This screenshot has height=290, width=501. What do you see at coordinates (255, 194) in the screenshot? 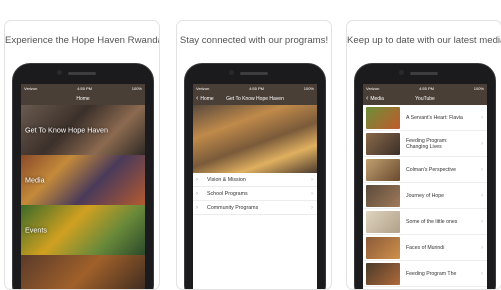
I see `menu-item-school: › School Programs ›` at bounding box center [255, 194].